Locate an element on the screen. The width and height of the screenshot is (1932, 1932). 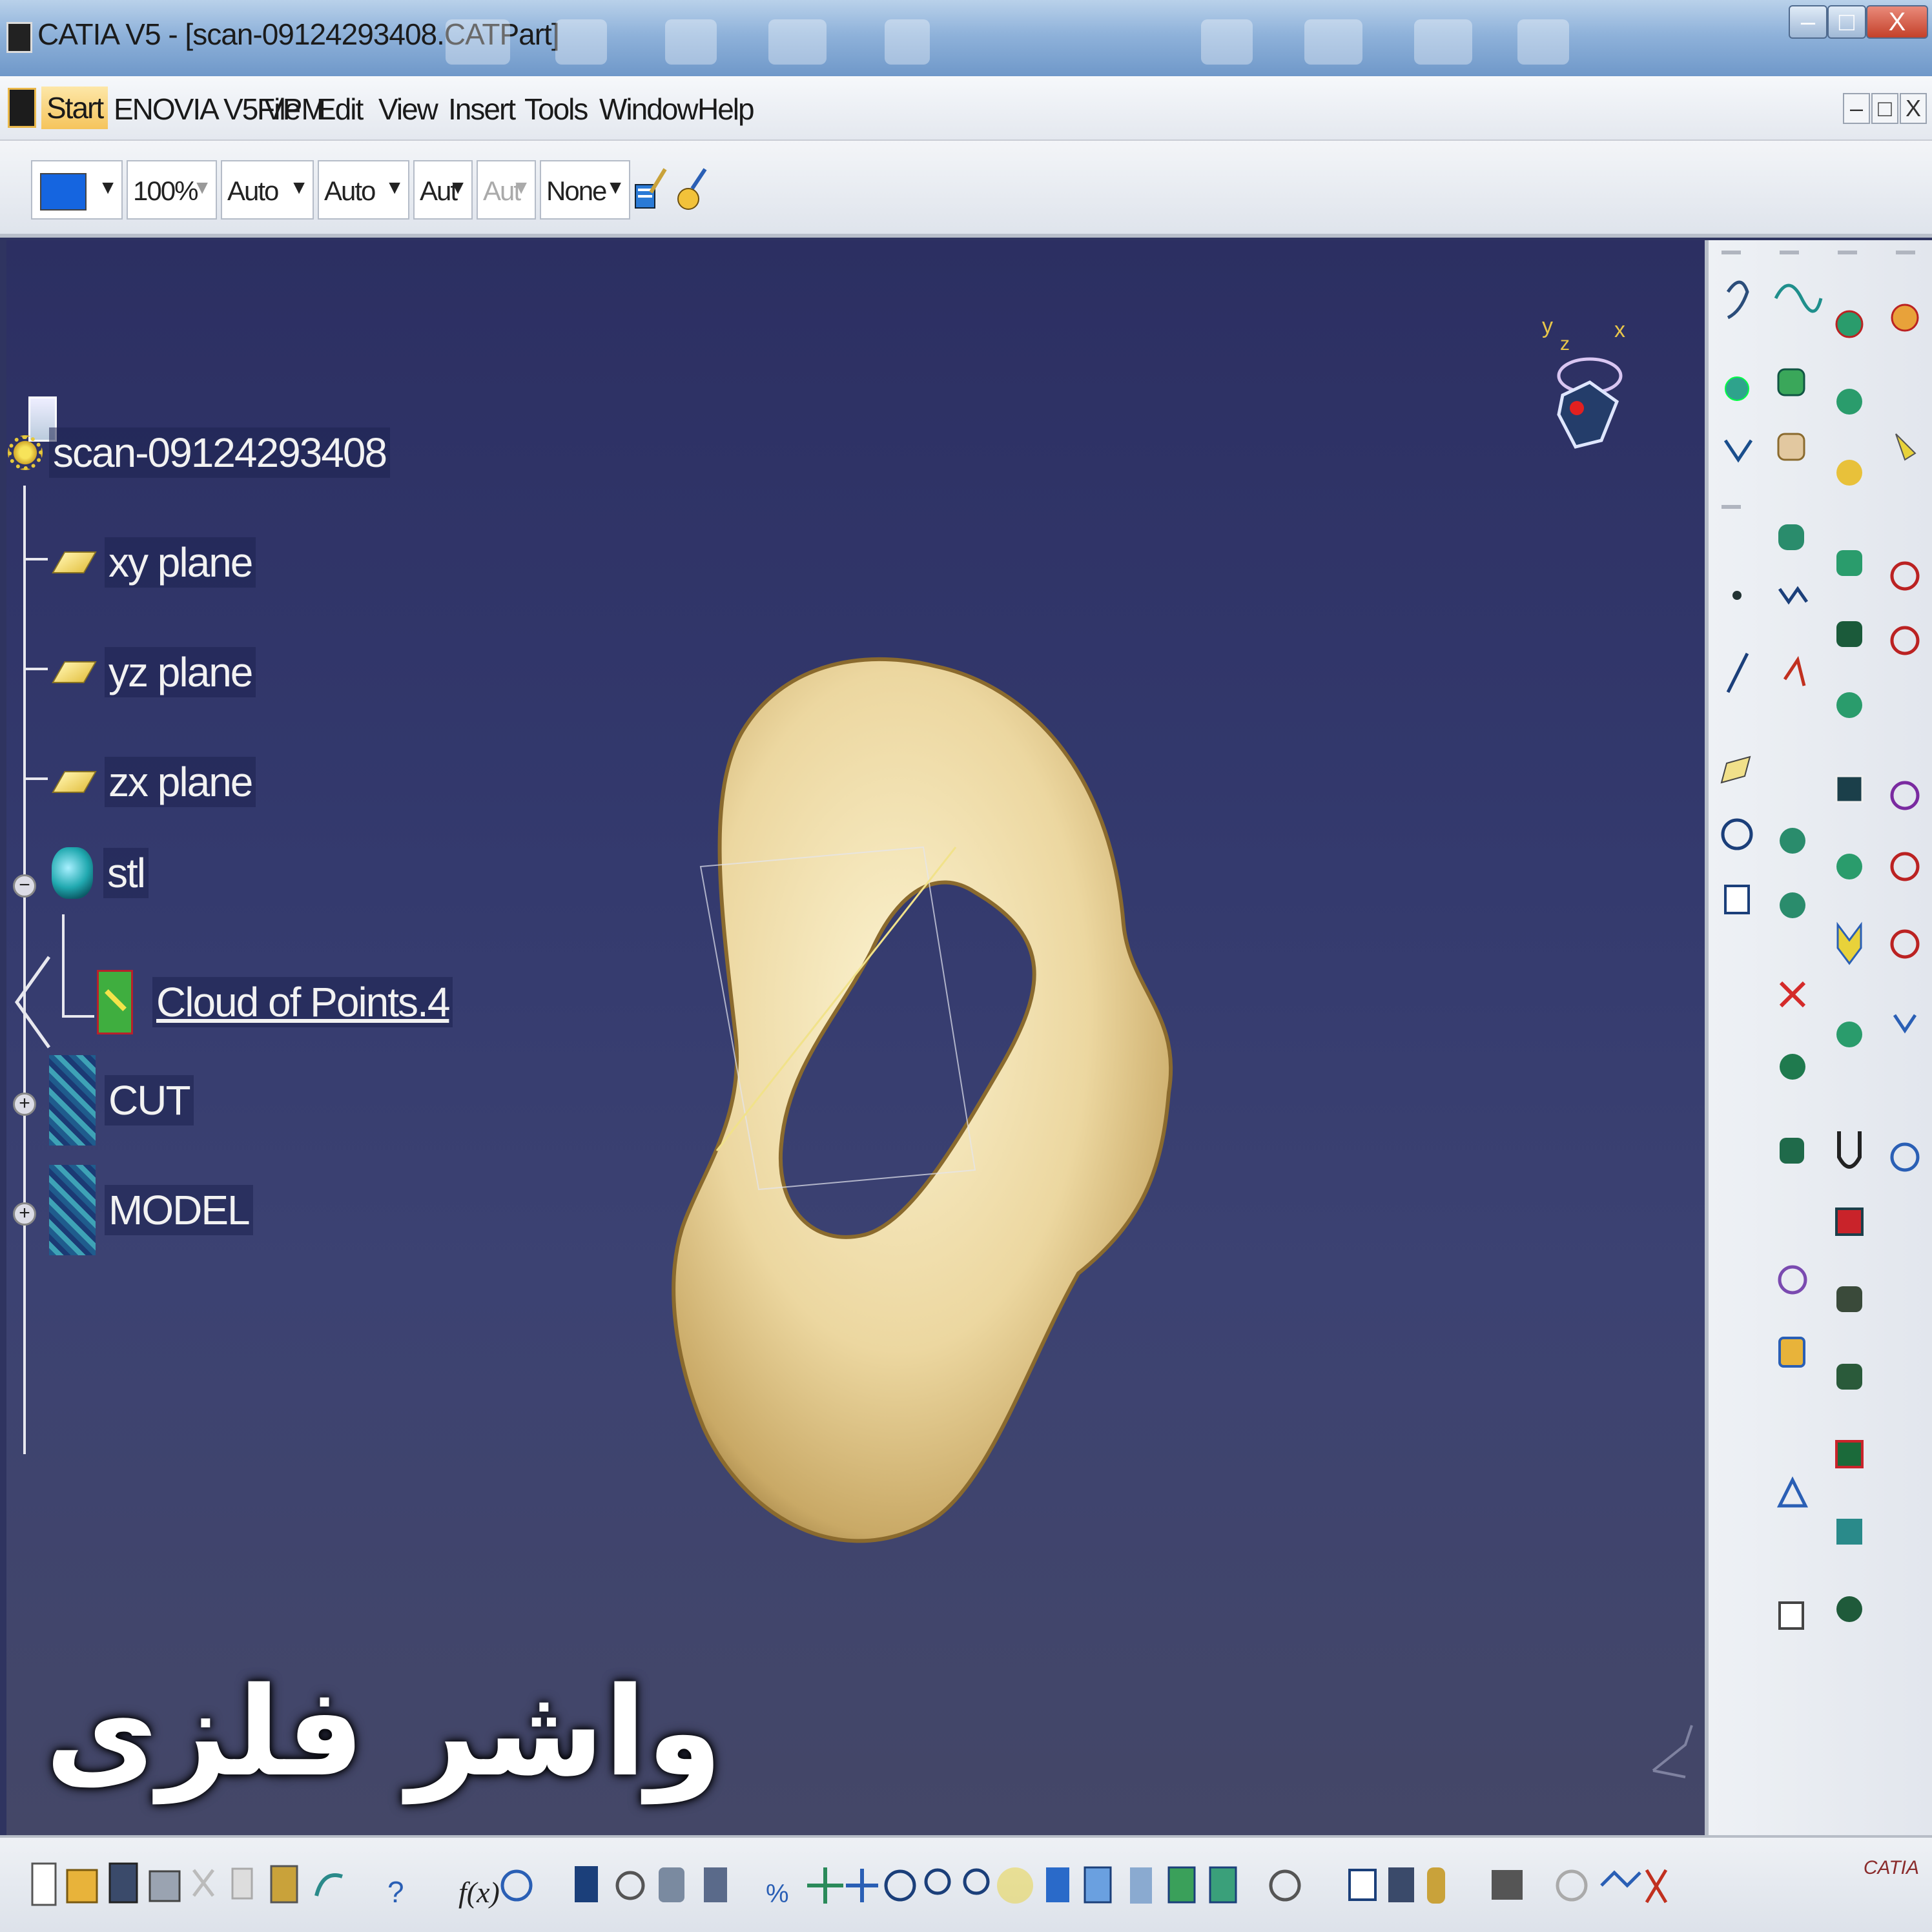
fit-icon is located at coordinates (1905, 1024).